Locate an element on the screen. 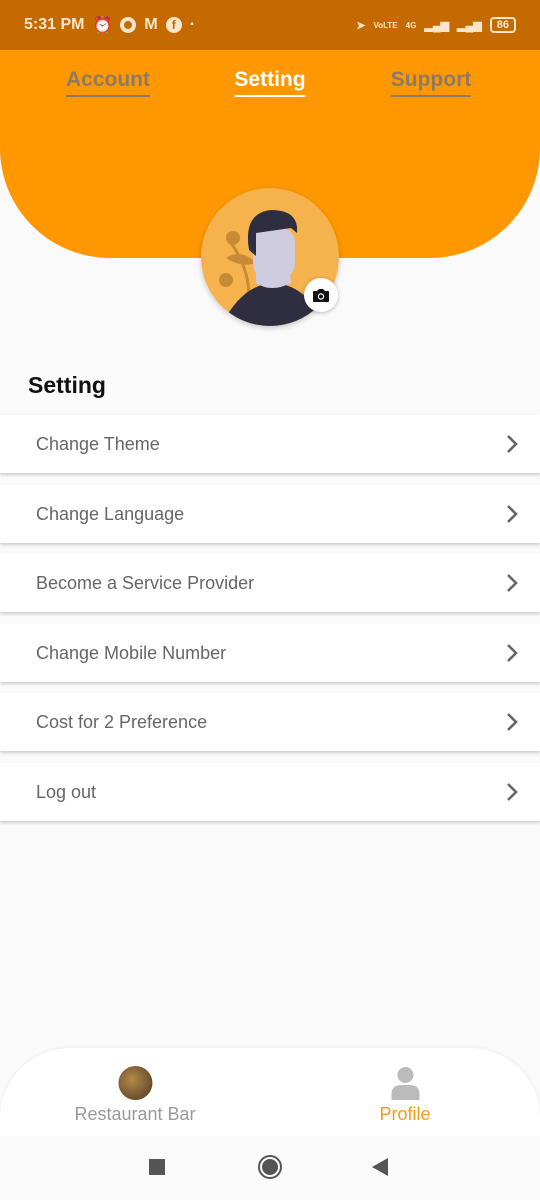 The image size is (540, 1200). volte-icon: VoLTE is located at coordinates (385, 25).